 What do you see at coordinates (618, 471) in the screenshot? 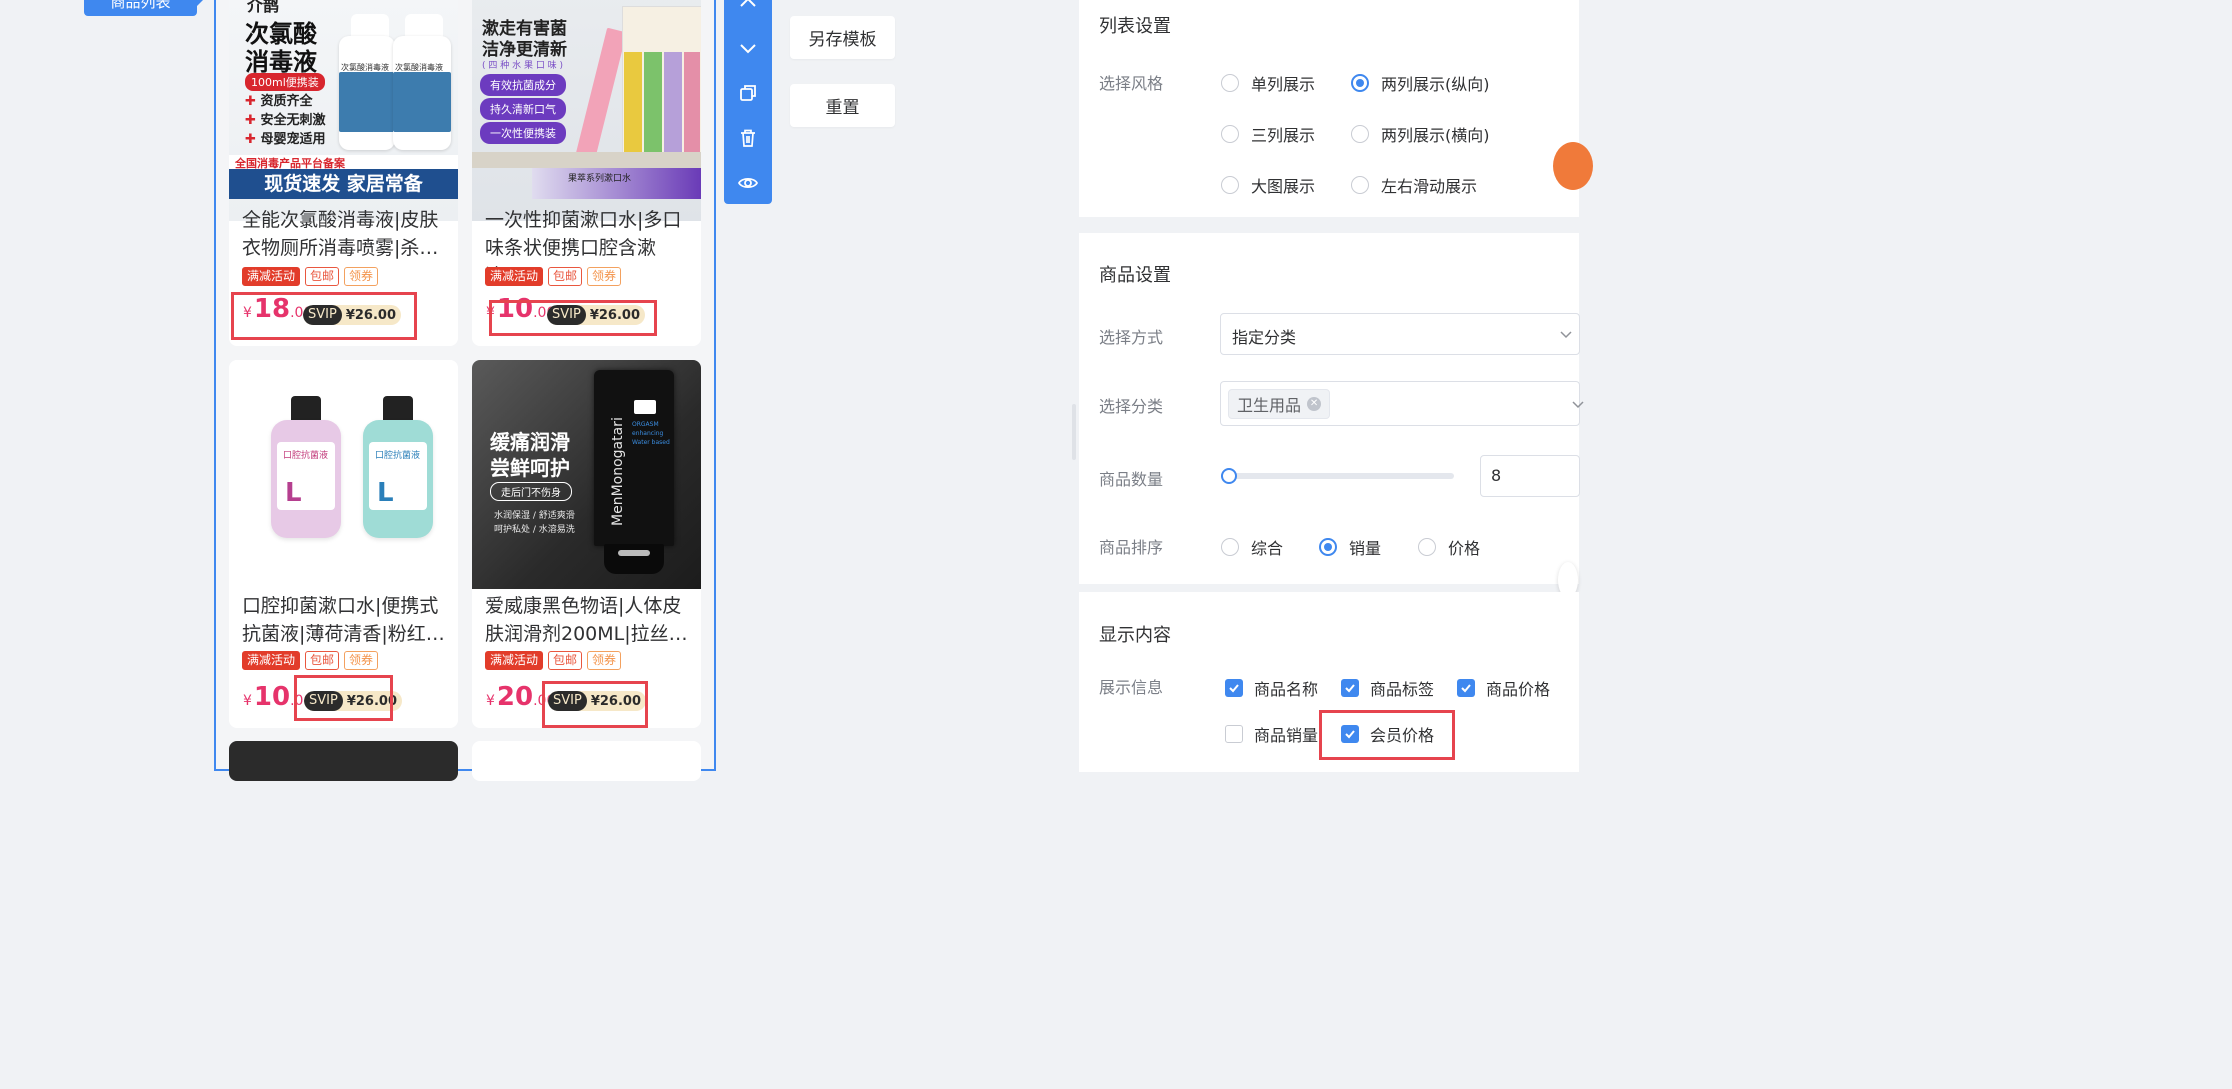
I see `brand-text: MenMonogatari` at bounding box center [618, 471].